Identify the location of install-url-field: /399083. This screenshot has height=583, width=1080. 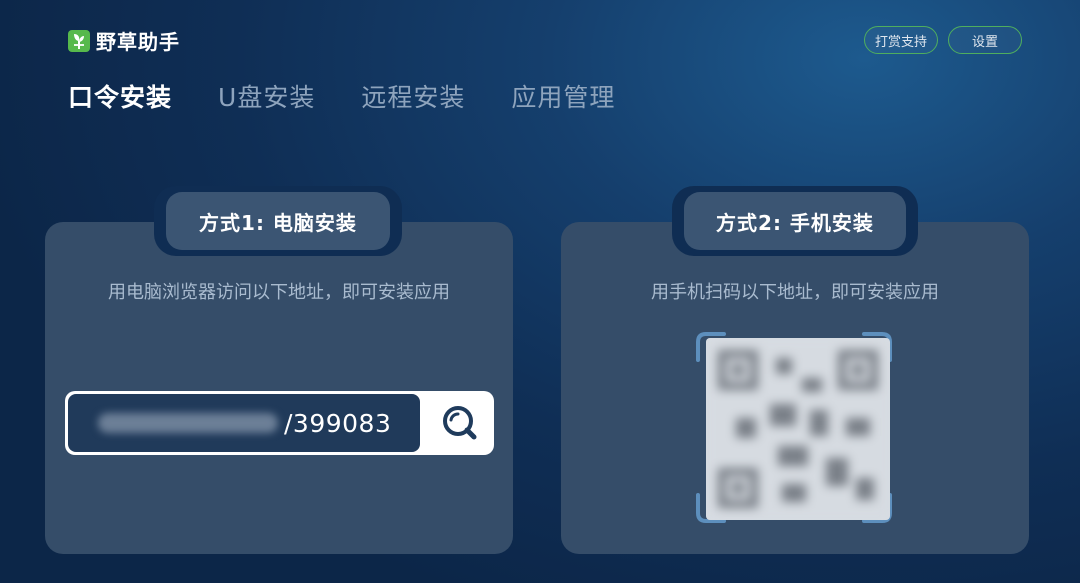
(279, 423).